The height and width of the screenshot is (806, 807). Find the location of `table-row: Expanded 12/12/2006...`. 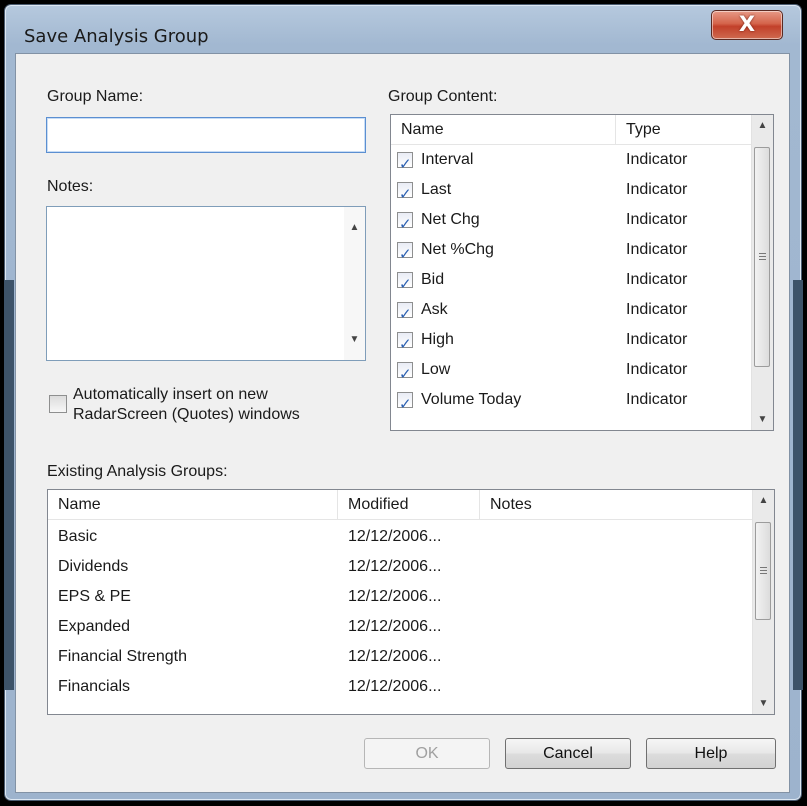

table-row: Expanded 12/12/2006... is located at coordinates (401, 627).